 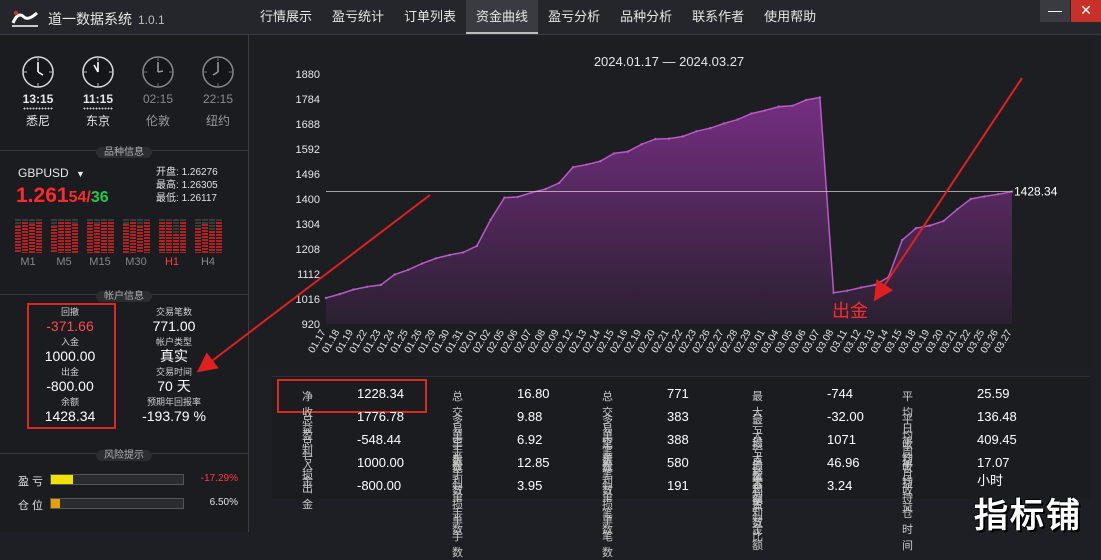 What do you see at coordinates (157, 121) in the screenshot?
I see `clock-city: 伦敦` at bounding box center [157, 121].